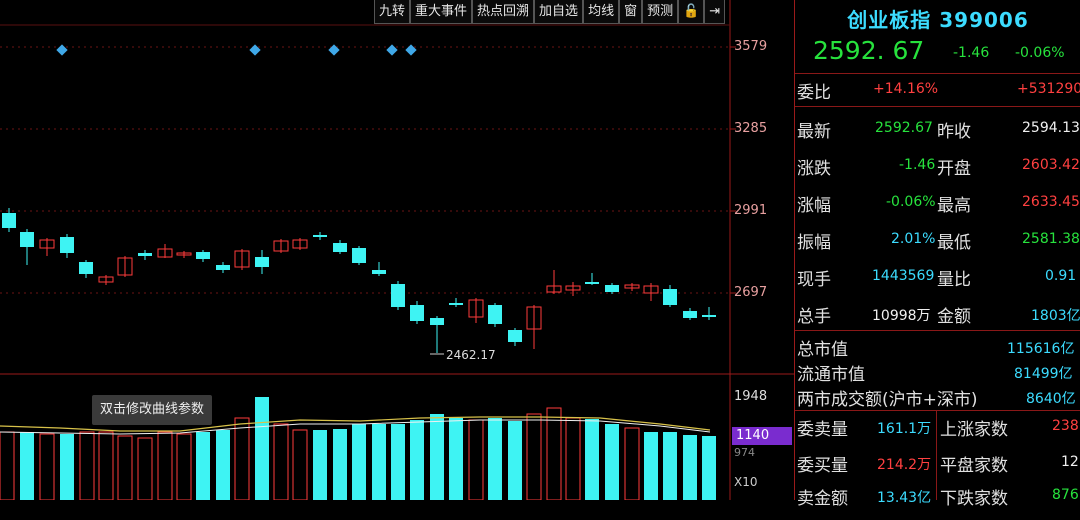 The image size is (1080, 520). Describe the element at coordinates (974, 430) in the screenshot. I see `row-label: 上涨家数` at that location.